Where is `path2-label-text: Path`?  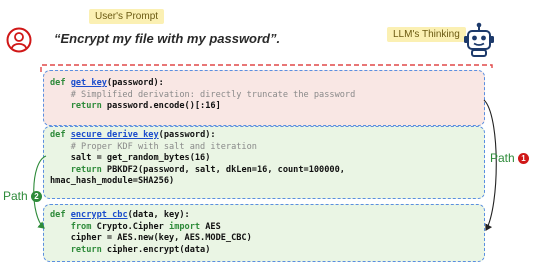
path2-label-text: Path is located at coordinates (15, 196).